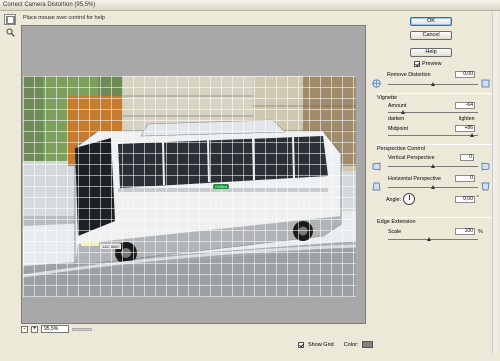 Image resolution: width=500 pixels, height=361 pixels. I want to click on pincushion-icon, so click(485, 83).